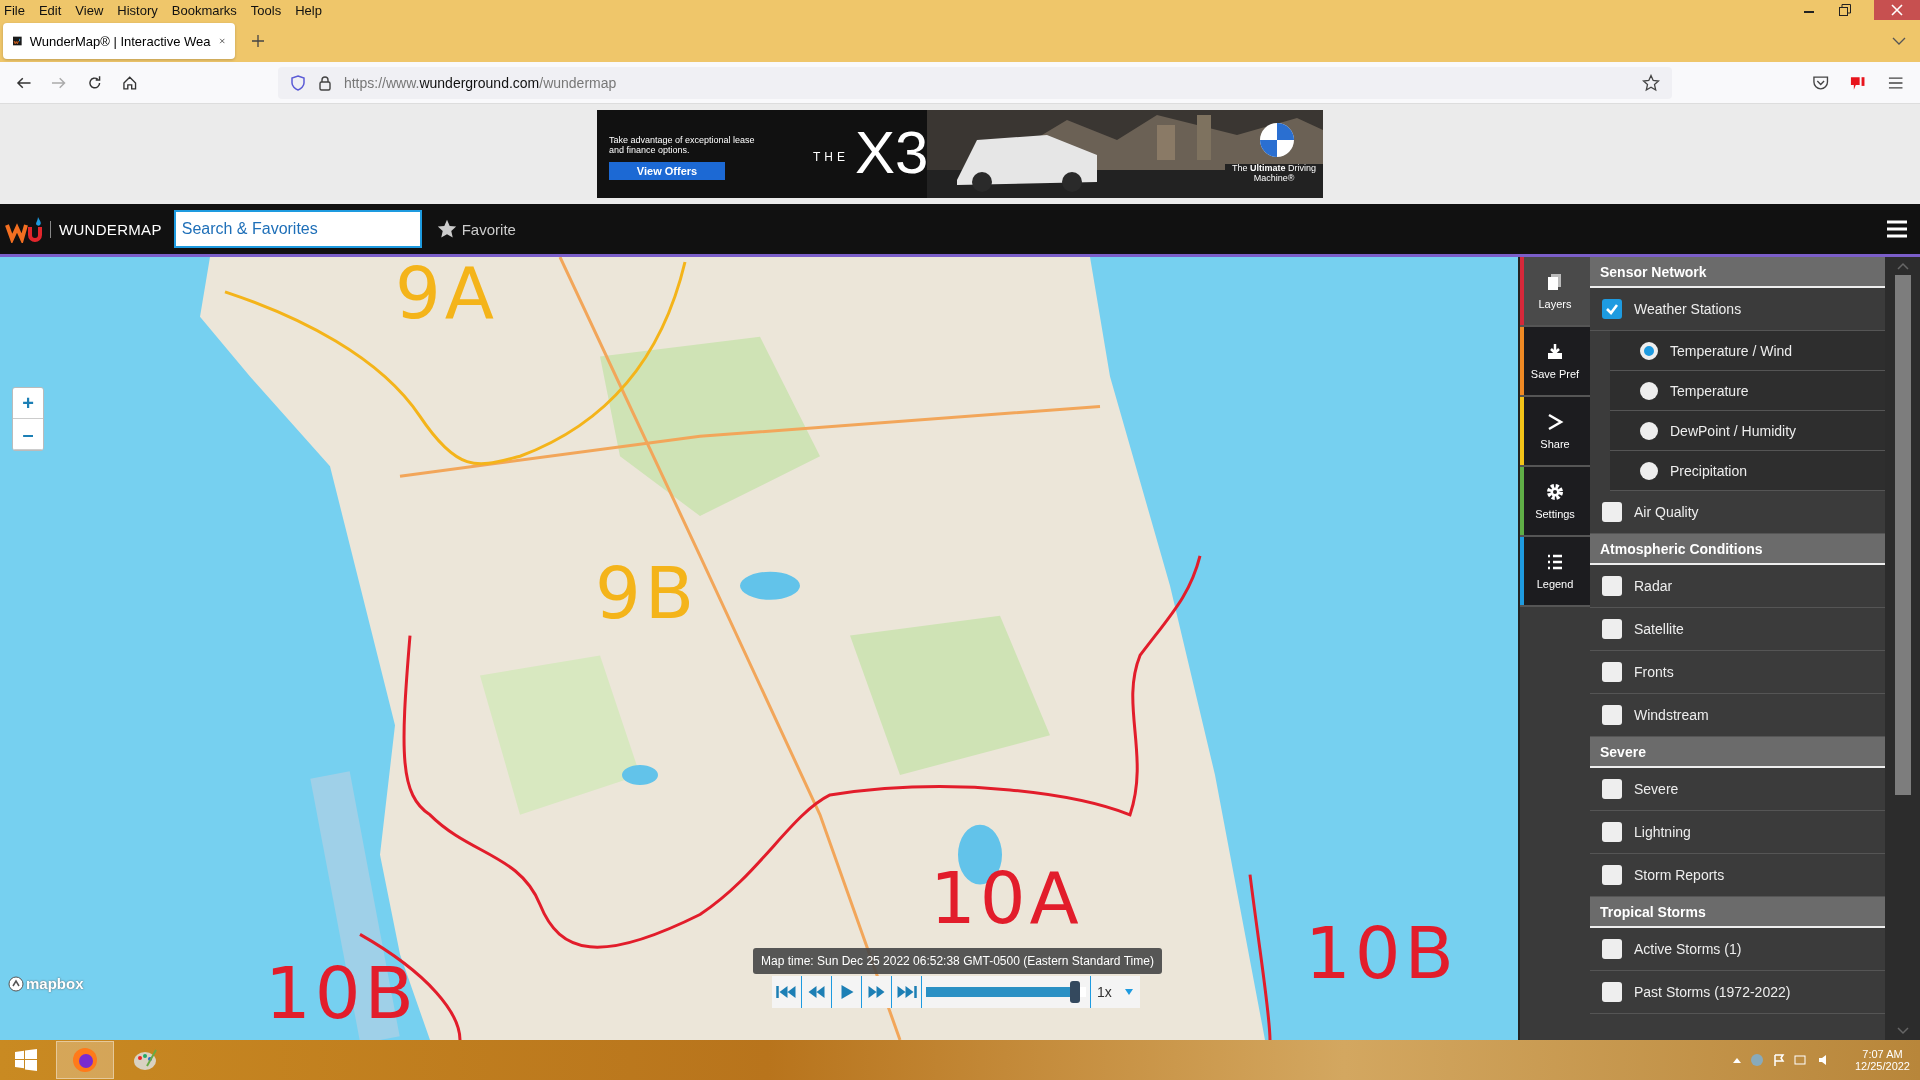 The width and height of the screenshot is (1920, 1080). Describe the element at coordinates (1747, 431) in the screenshot. I see `layer-option: DewPoint / Humidity` at that location.